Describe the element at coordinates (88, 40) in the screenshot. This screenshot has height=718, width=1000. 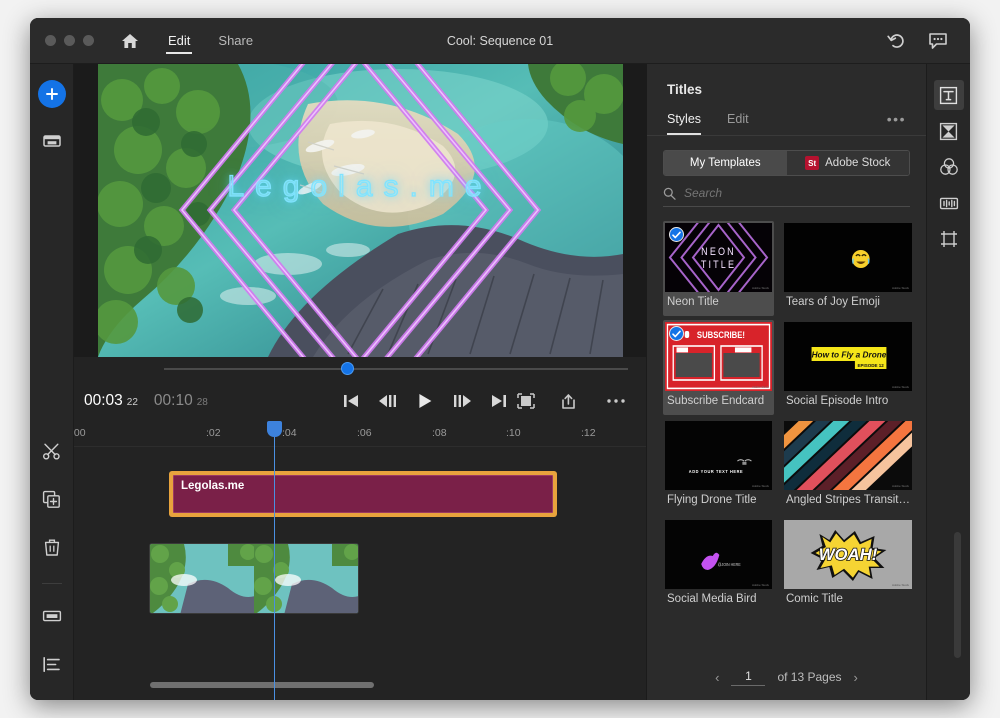
I see `maximize-button` at that location.